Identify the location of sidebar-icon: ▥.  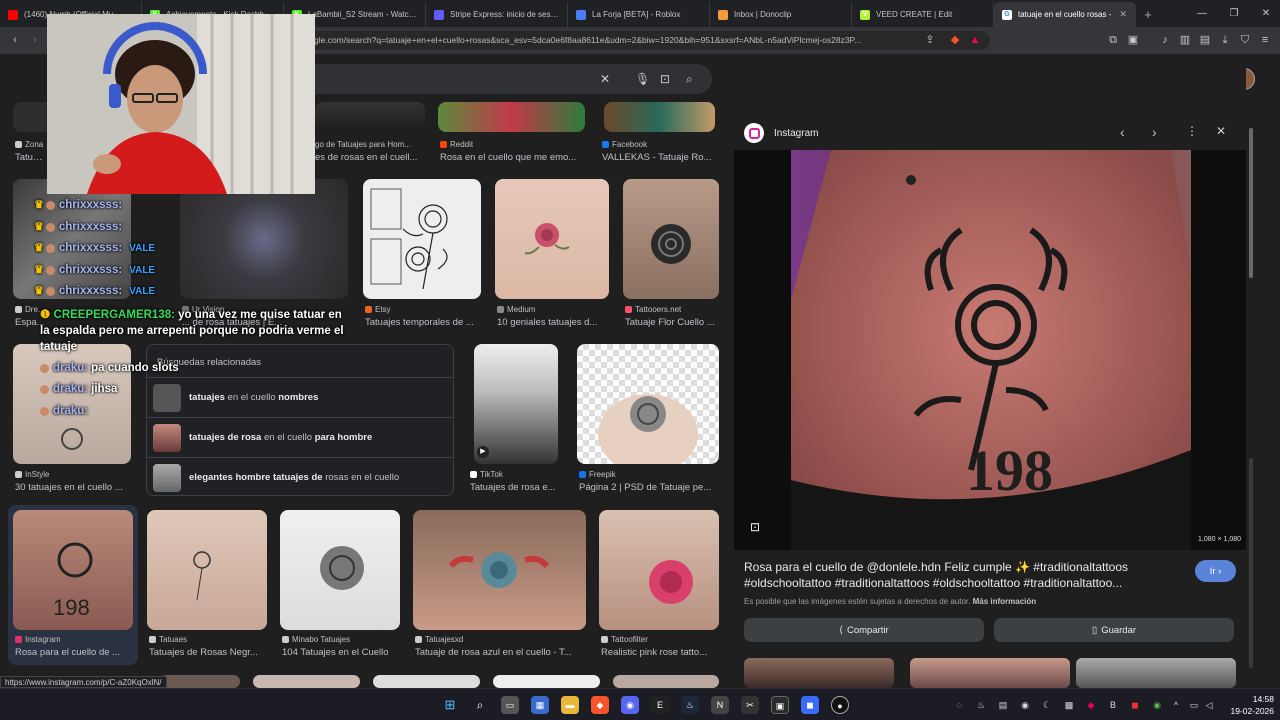
(1185, 40).